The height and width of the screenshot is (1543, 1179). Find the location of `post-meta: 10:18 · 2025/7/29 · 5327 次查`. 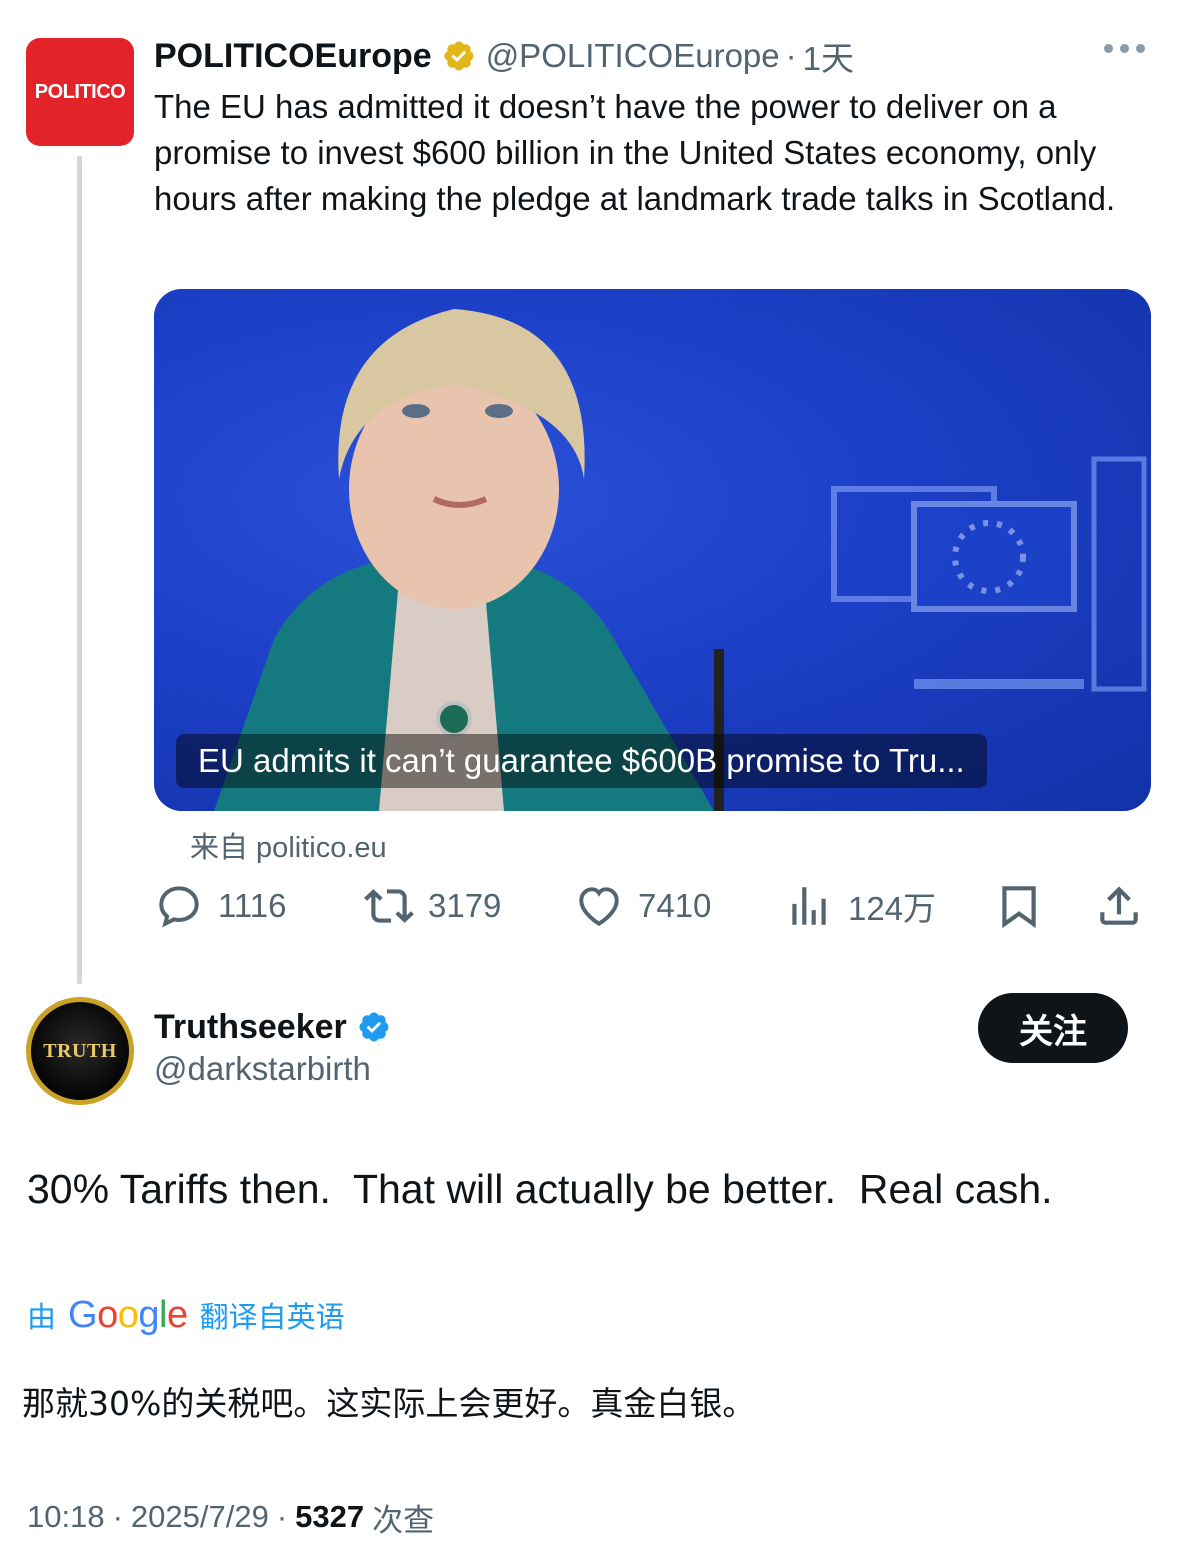

post-meta: 10:18 · 2025/7/29 · 5327 次查 is located at coordinates (230, 1517).